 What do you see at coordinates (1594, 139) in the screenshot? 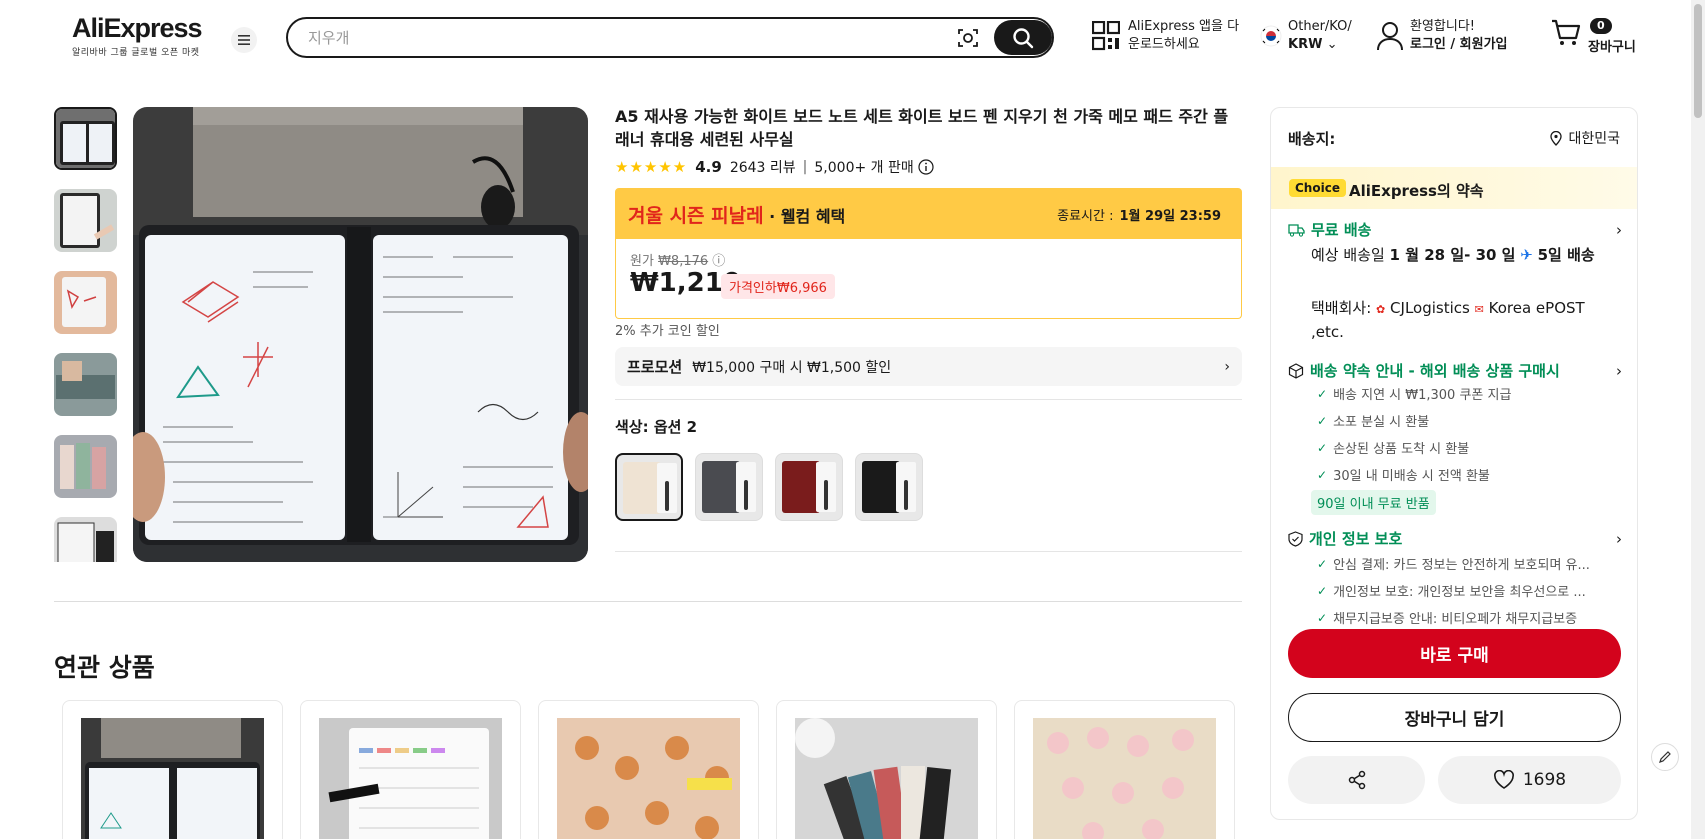
I see `country-name: 대한민국` at bounding box center [1594, 139].